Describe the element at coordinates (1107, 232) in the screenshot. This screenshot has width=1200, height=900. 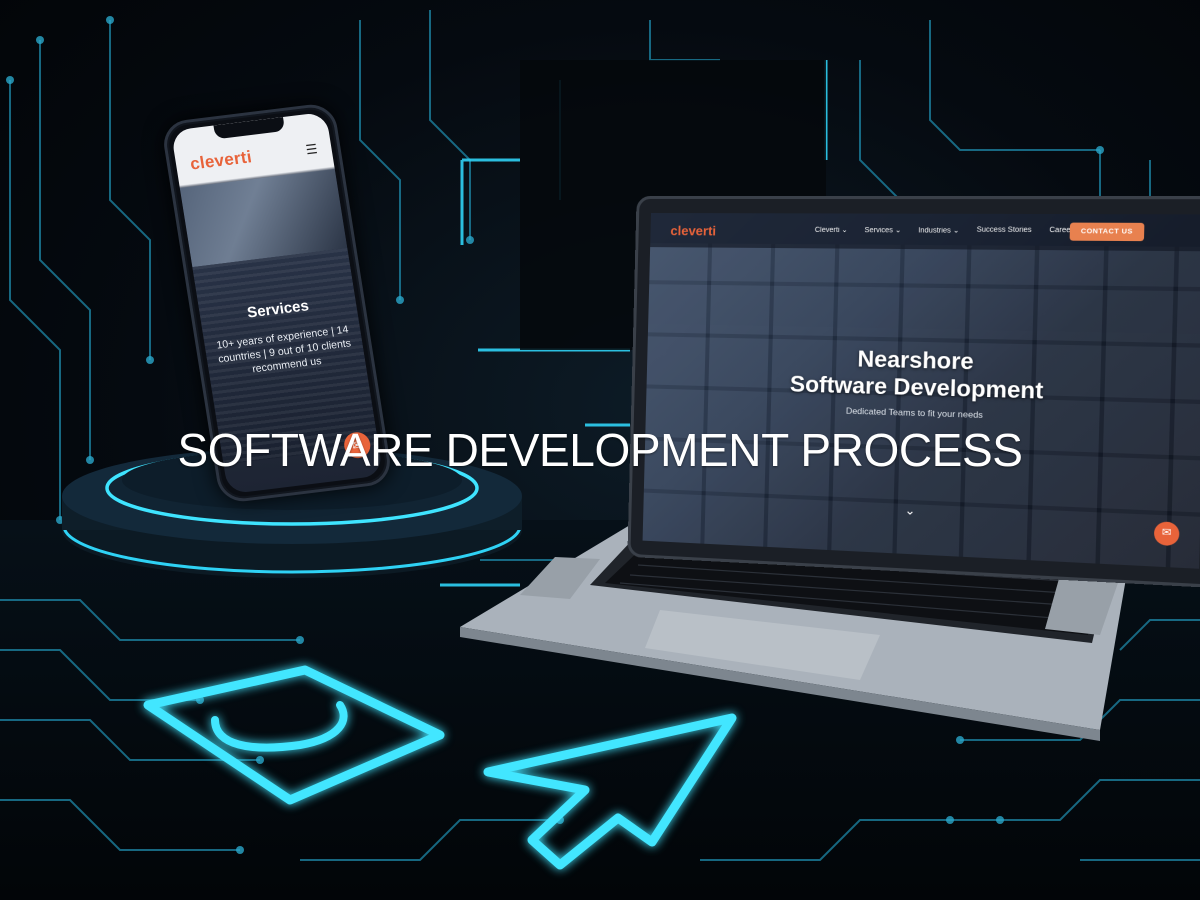
I see `contact-us-button: CONTACT US` at that location.